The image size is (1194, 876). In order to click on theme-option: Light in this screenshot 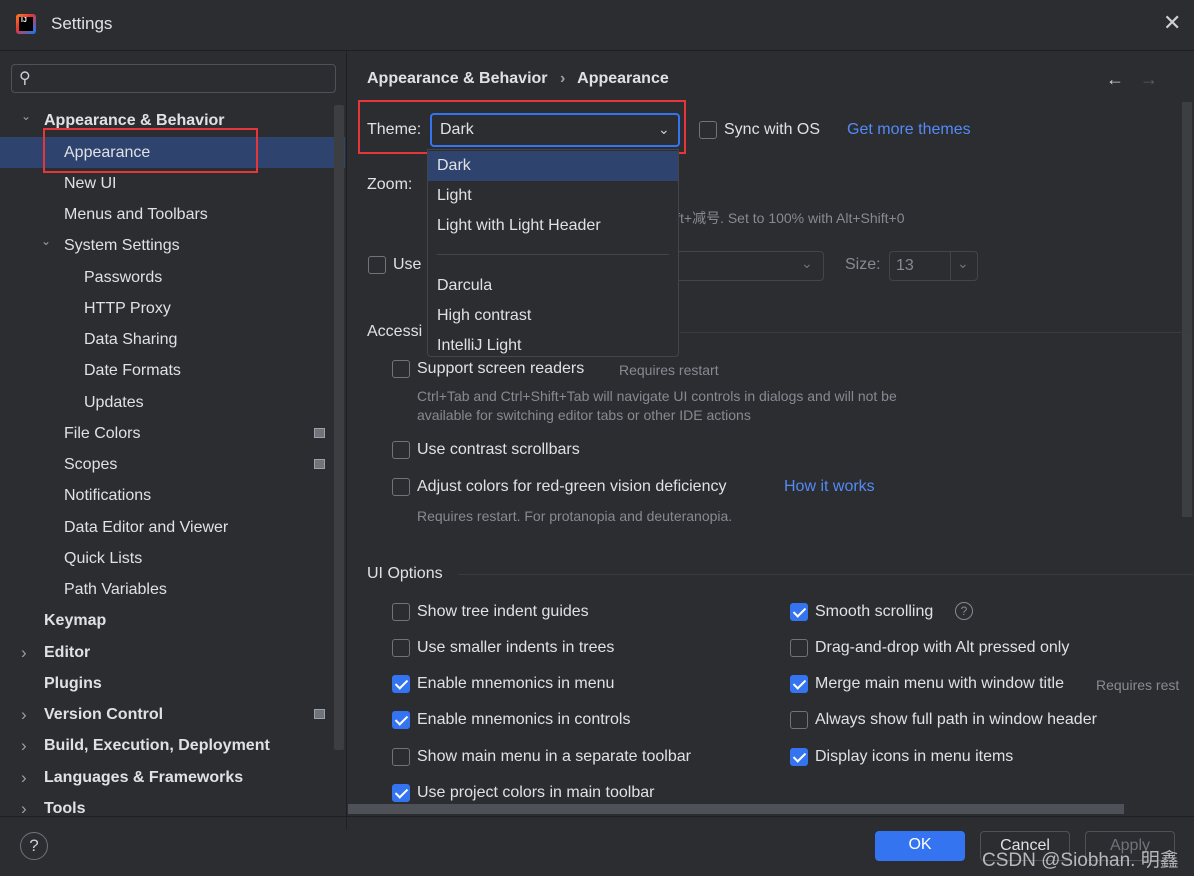, I will do `click(553, 196)`.